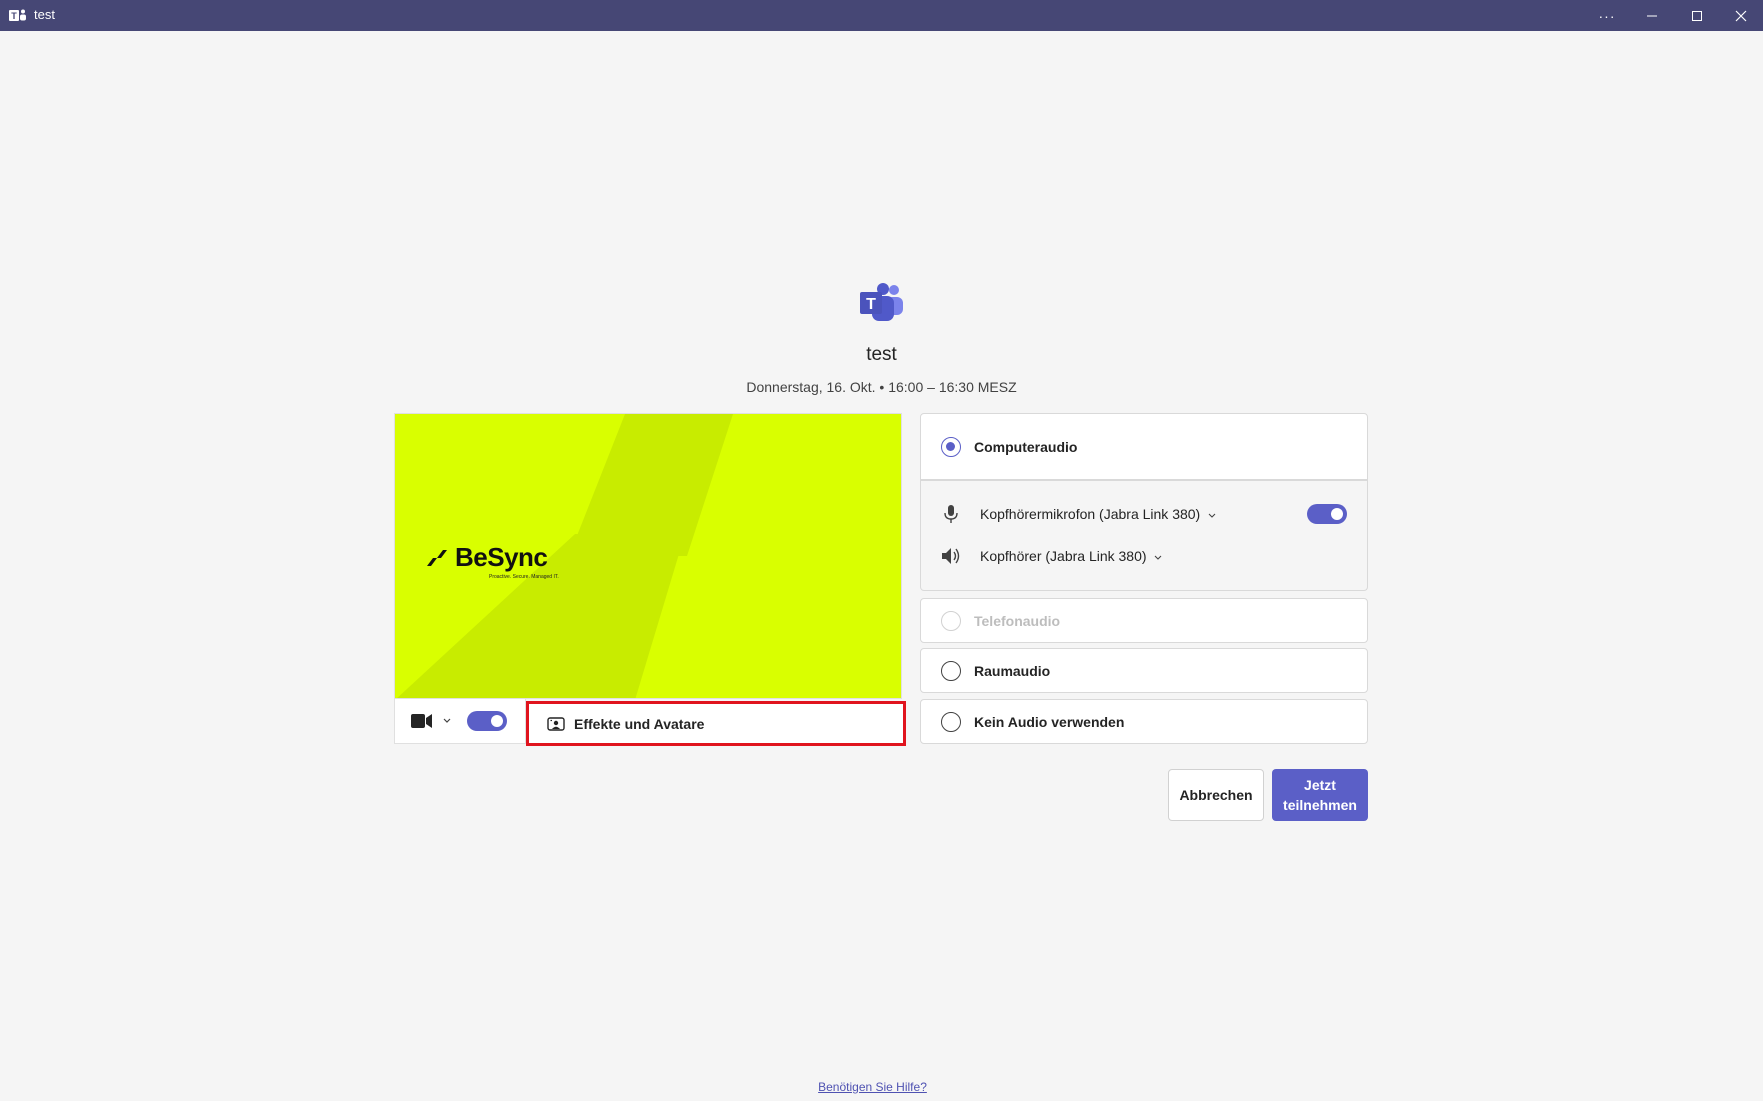  I want to click on no-audio-radio, so click(951, 722).